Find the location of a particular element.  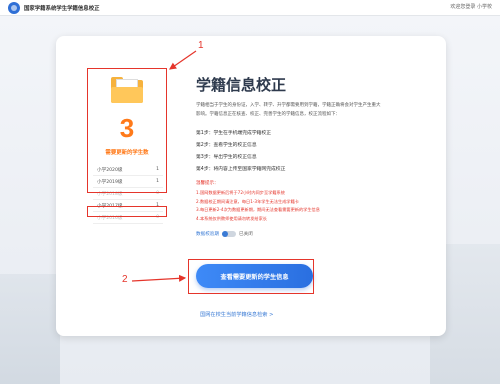

annotation-arrows is located at coordinates (164, 166).